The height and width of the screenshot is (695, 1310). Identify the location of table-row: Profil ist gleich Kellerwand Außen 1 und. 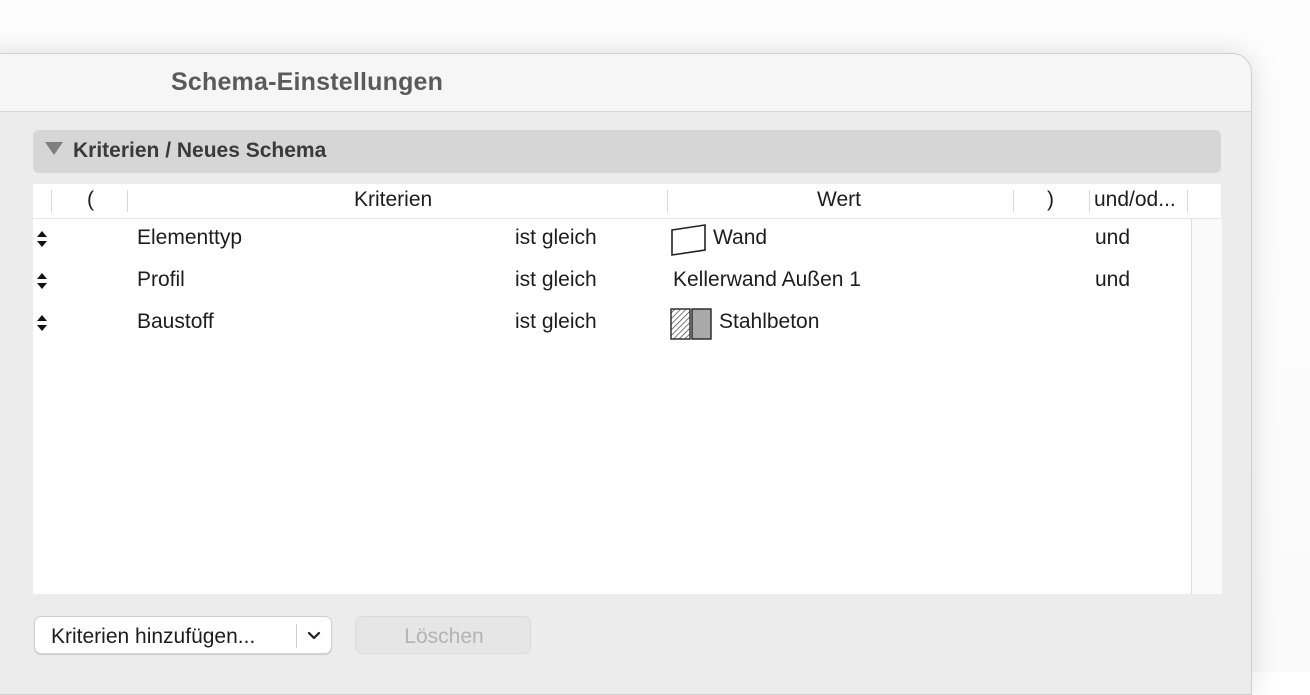
(612, 281).